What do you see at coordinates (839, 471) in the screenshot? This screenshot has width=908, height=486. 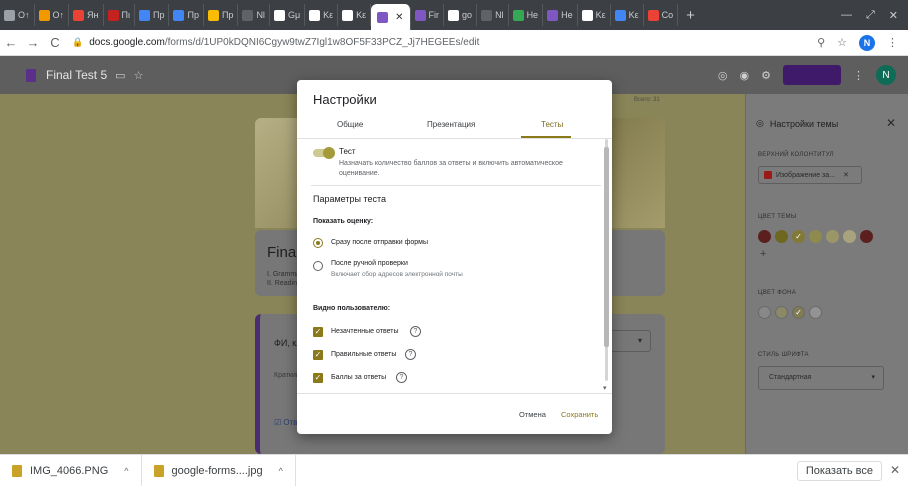 I see `show-all-button: Показать все` at bounding box center [839, 471].